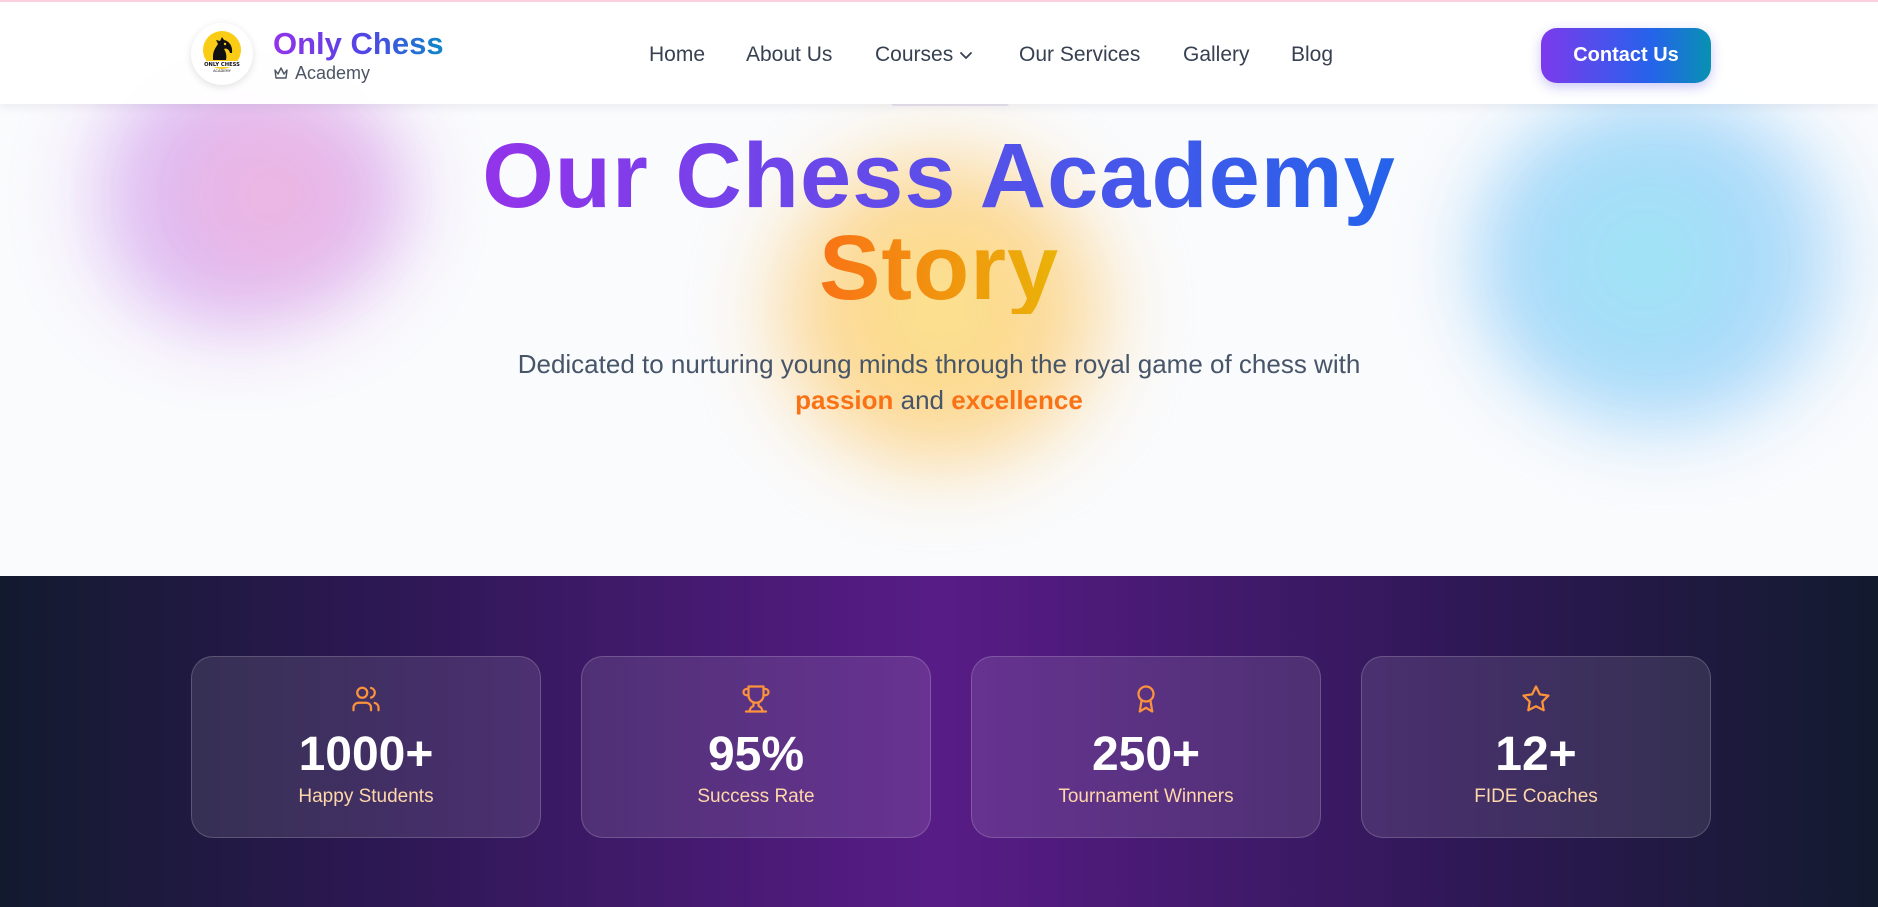  I want to click on stat-label: FIDE Coaches, so click(1536, 796).